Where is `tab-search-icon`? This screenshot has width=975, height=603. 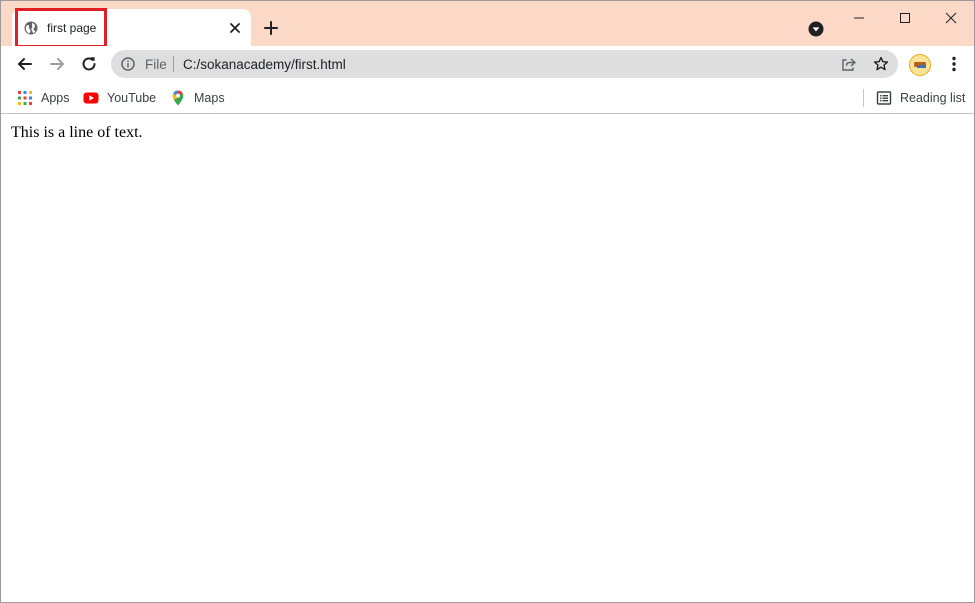 tab-search-icon is located at coordinates (816, 29).